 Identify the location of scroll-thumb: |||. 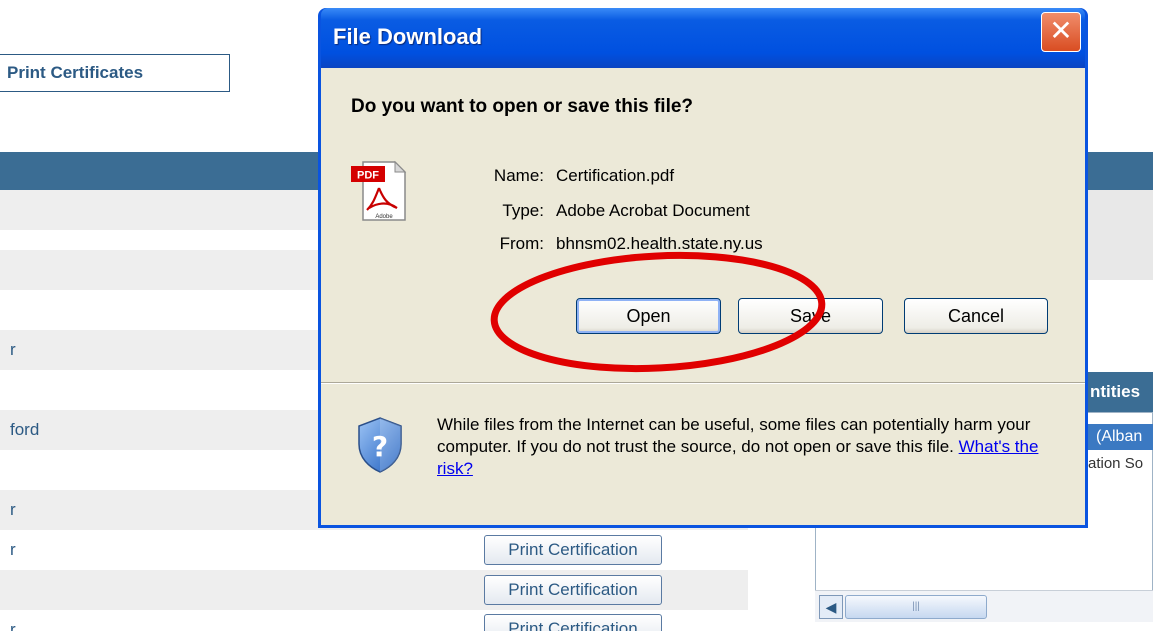
(916, 607).